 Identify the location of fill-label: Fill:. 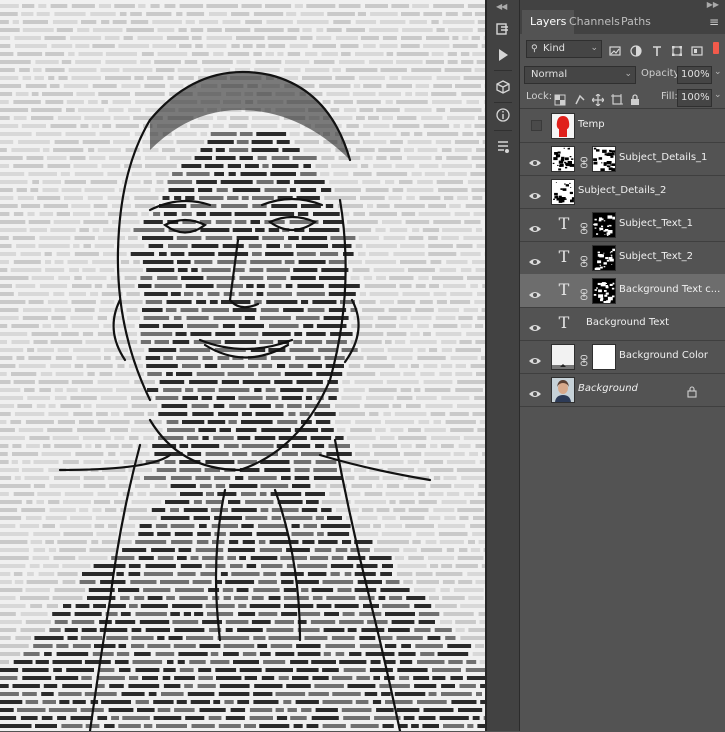
(669, 96).